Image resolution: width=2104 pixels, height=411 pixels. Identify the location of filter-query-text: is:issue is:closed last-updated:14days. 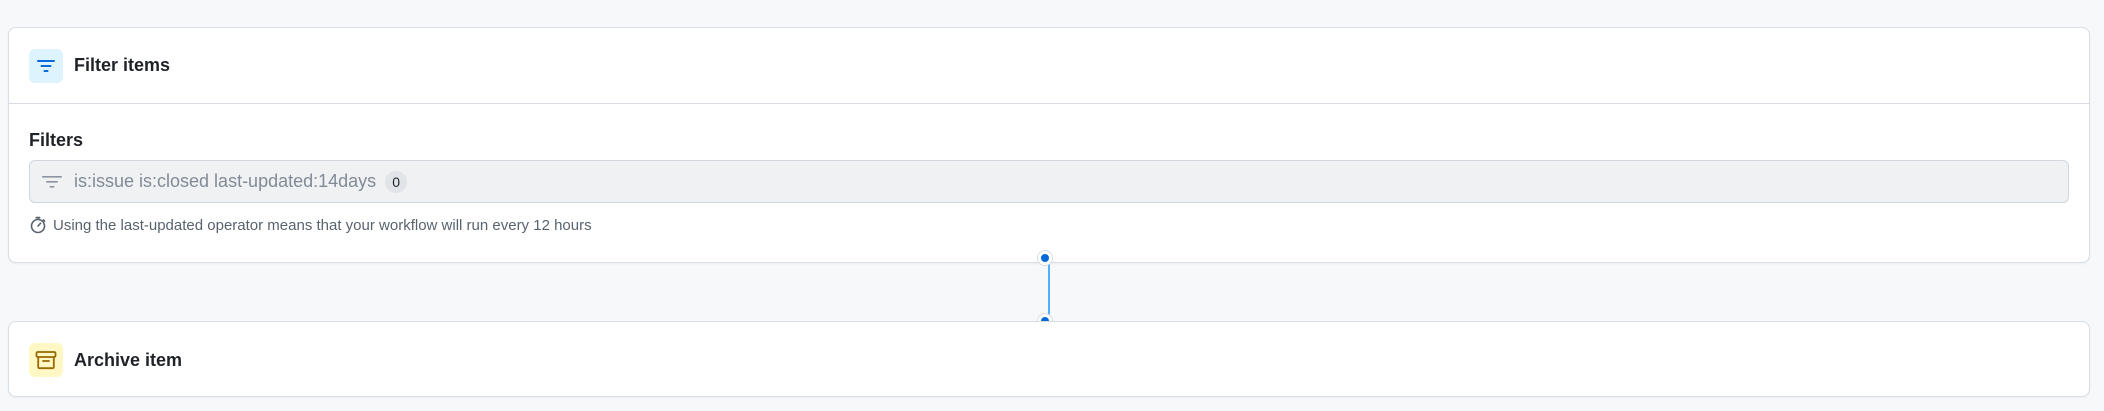
(225, 181).